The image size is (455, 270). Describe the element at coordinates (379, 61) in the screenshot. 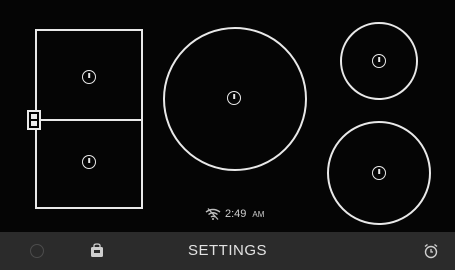

I see `top-right-burner-power-icon` at that location.